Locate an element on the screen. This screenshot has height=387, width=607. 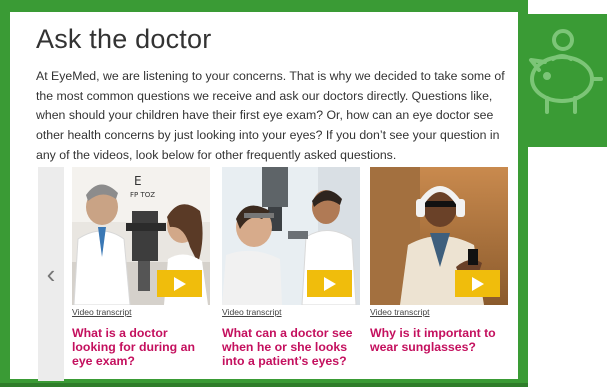
chevron-left-icon: ‹ is located at coordinates (51, 273).